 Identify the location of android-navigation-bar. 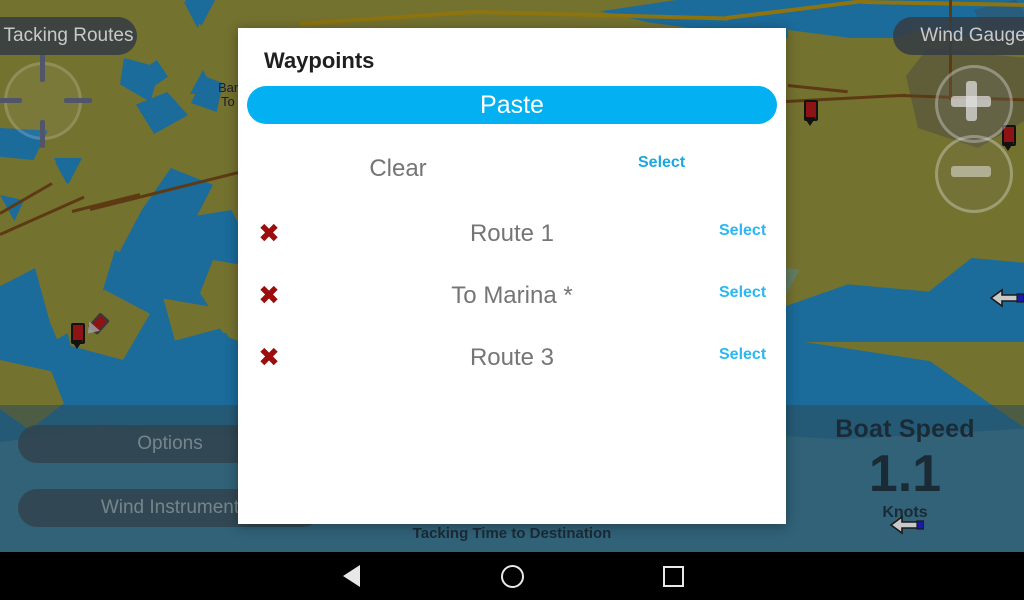
(512, 576).